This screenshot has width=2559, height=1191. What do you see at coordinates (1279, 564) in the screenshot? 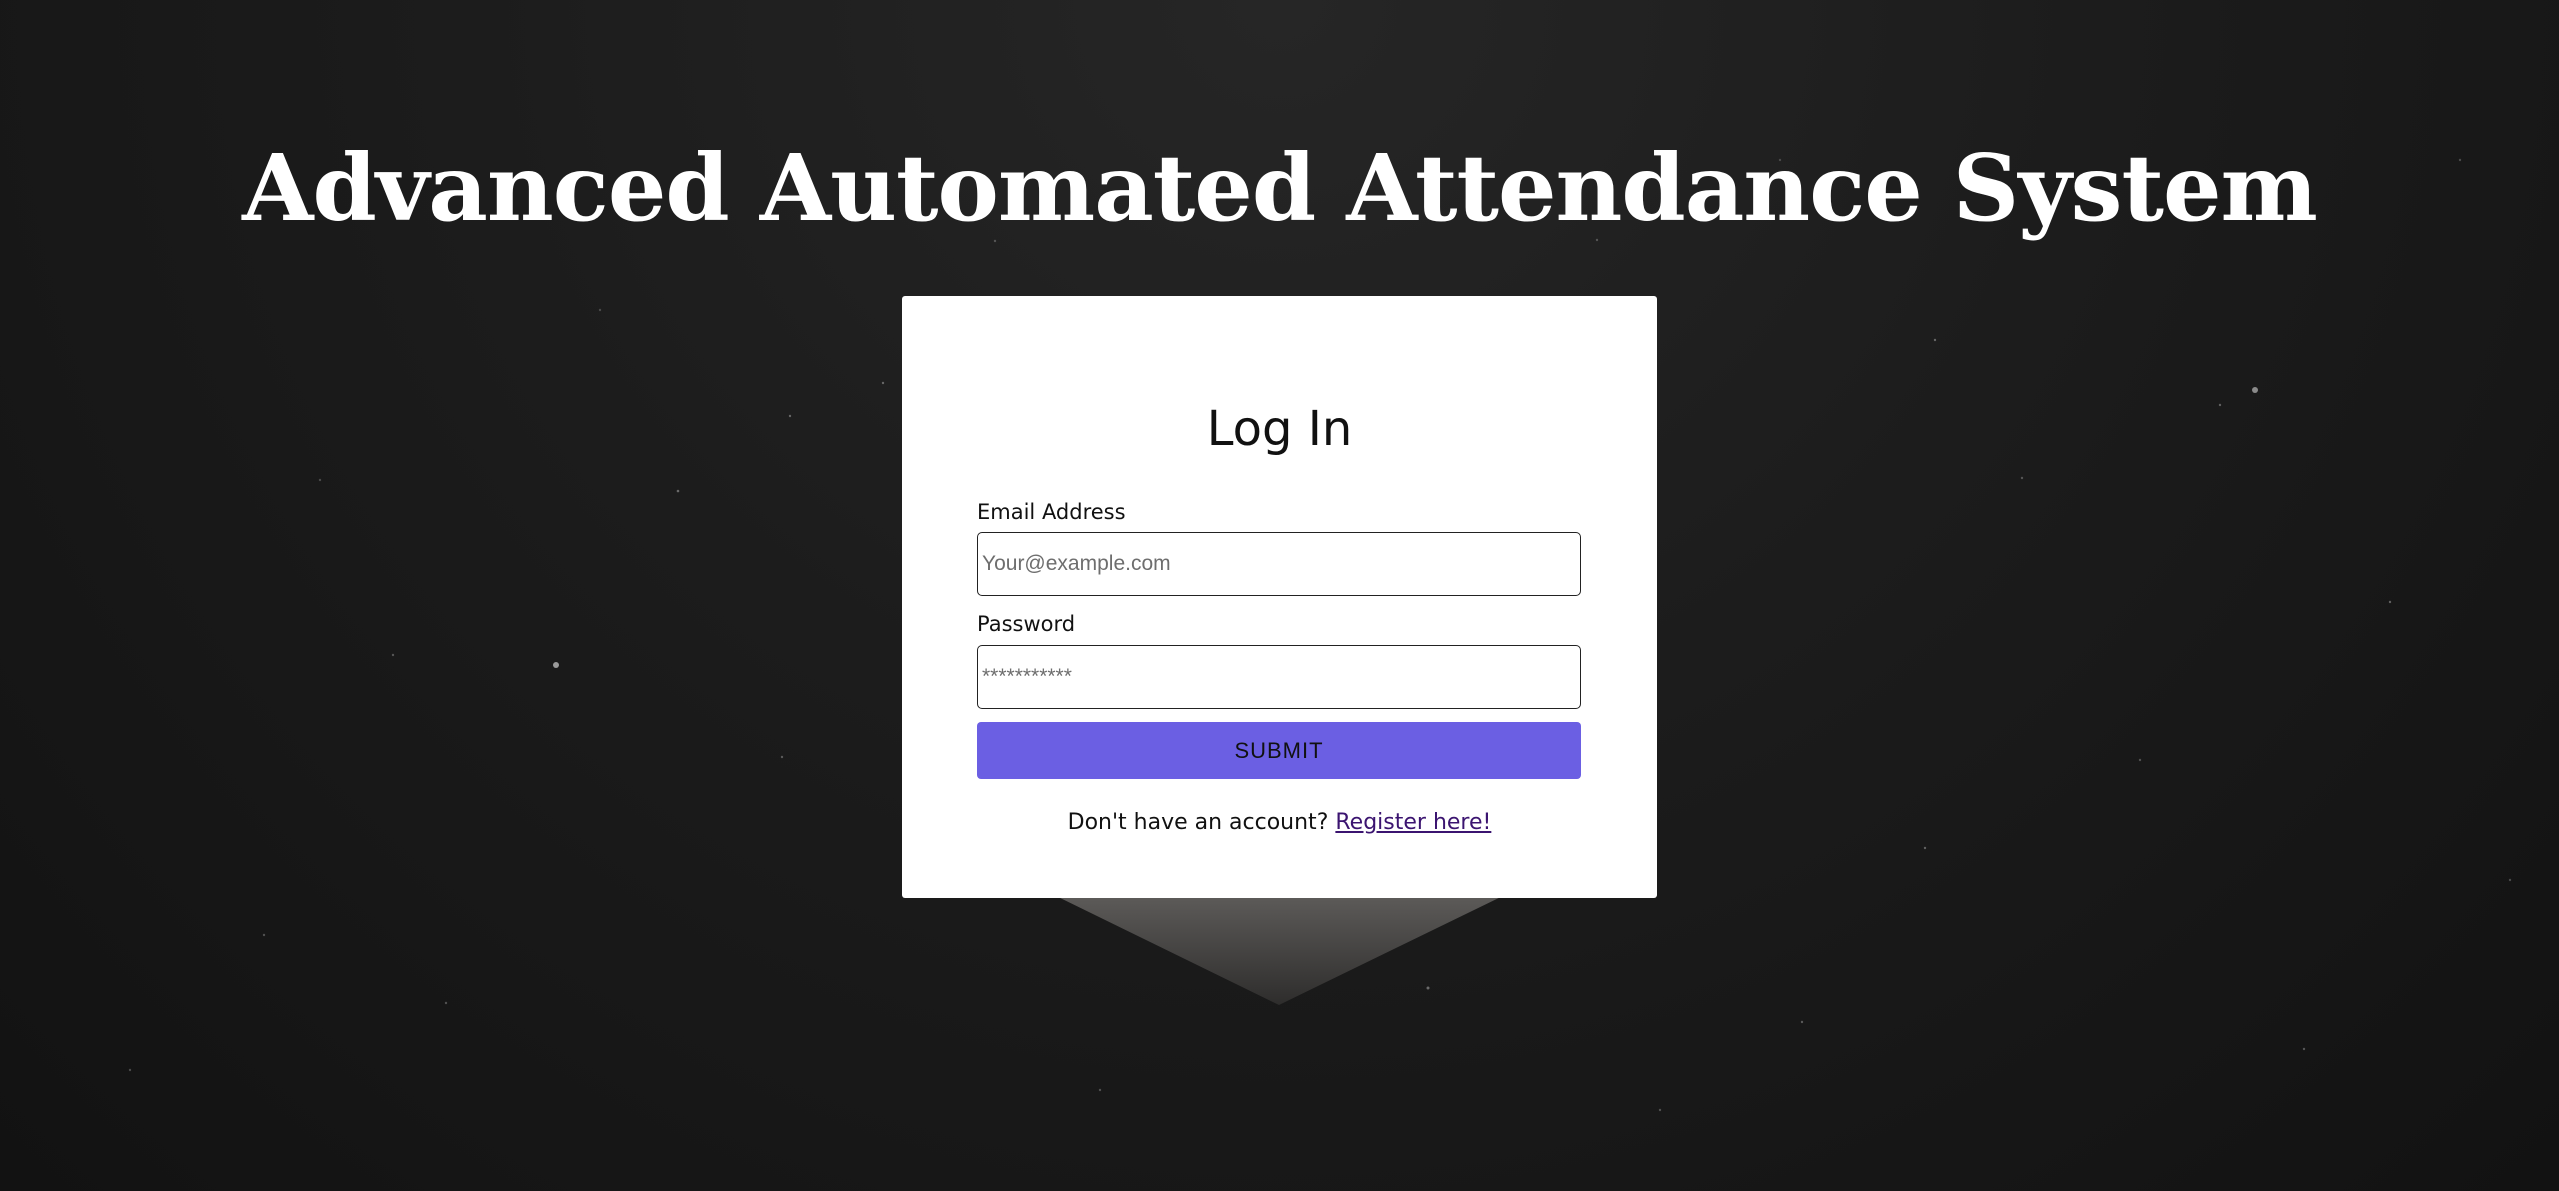
I see `email-field` at bounding box center [1279, 564].